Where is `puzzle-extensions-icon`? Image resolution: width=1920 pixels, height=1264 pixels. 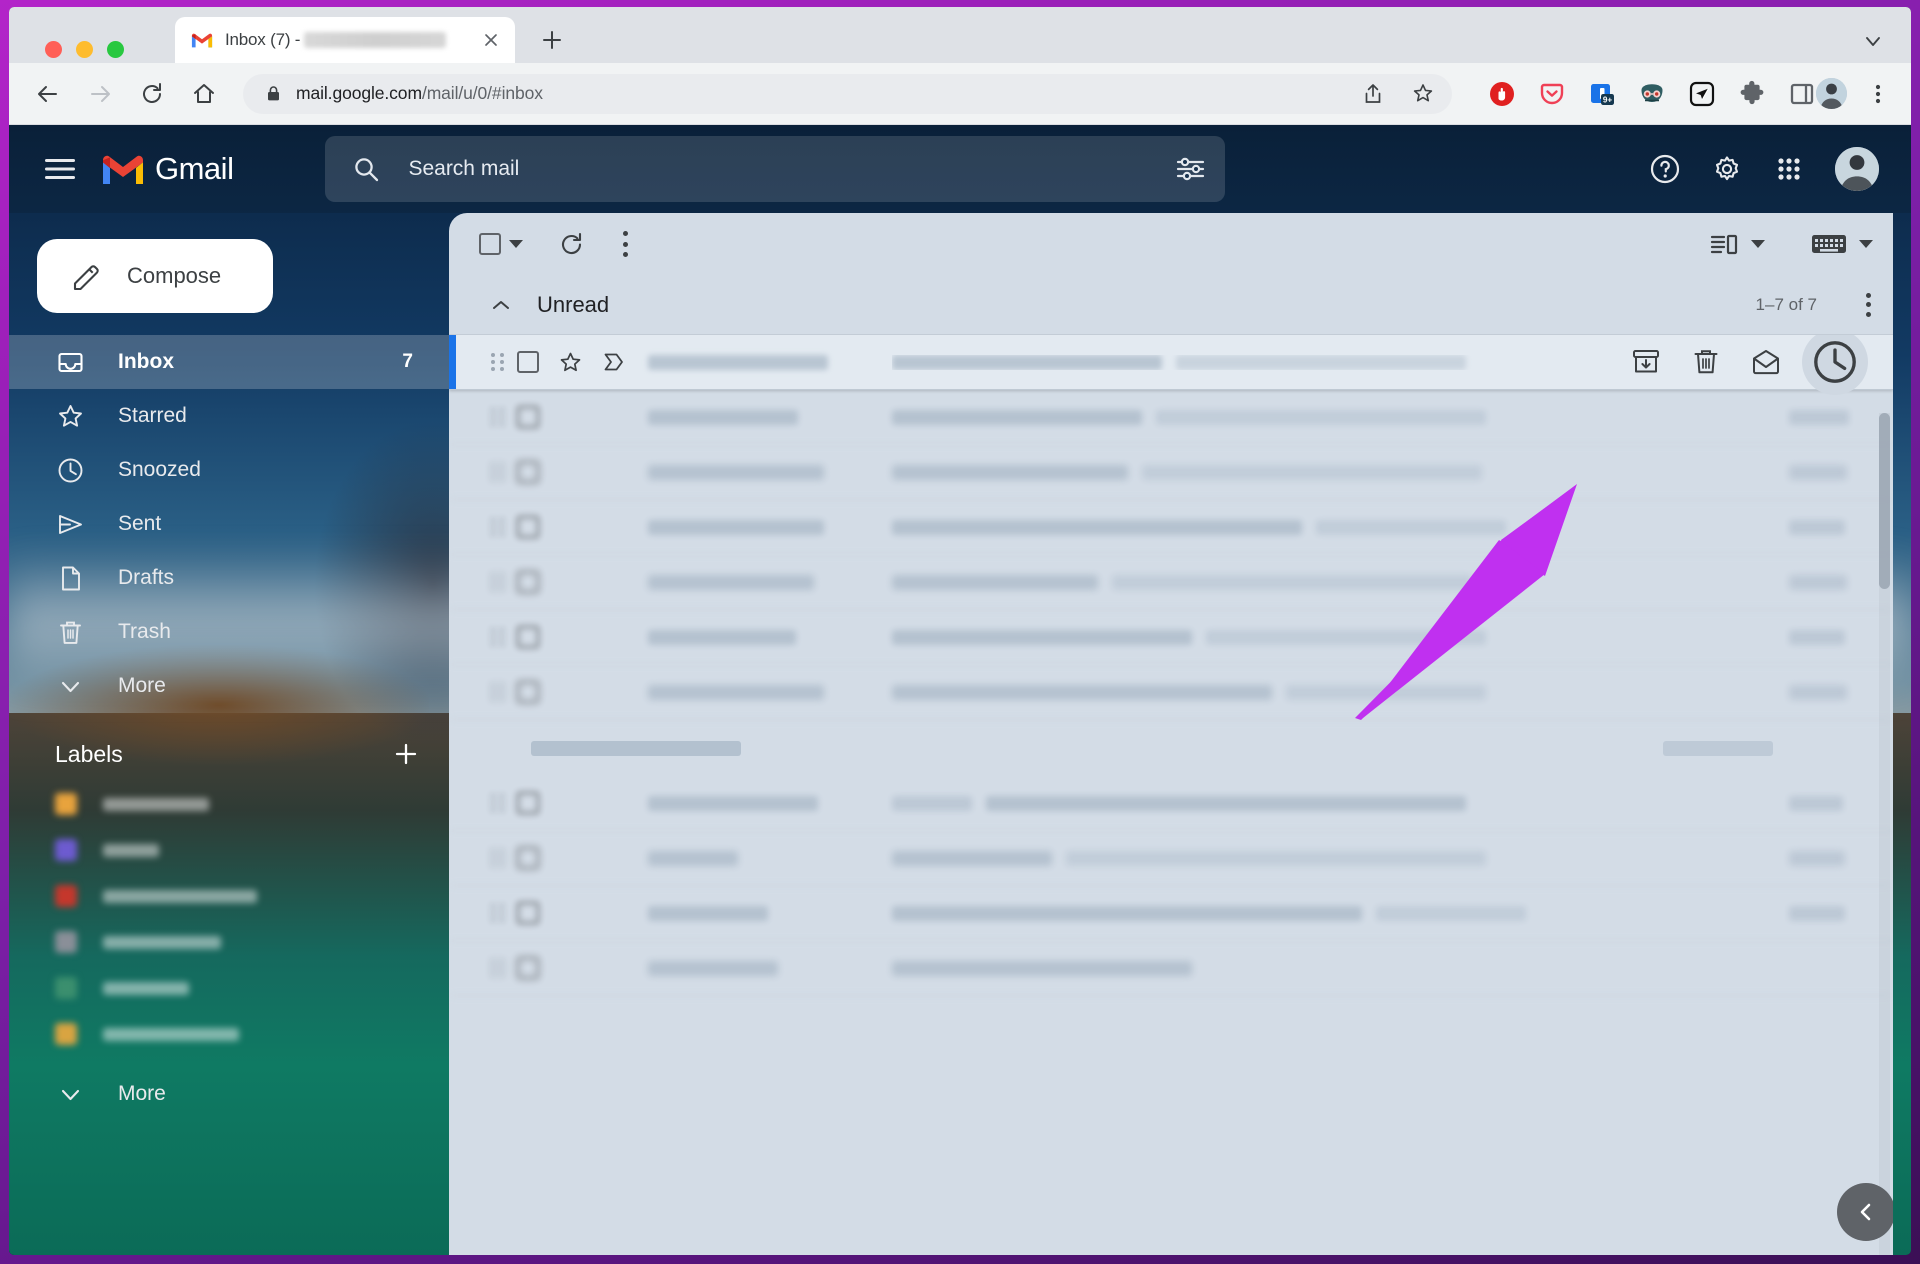 puzzle-extensions-icon is located at coordinates (1752, 94).